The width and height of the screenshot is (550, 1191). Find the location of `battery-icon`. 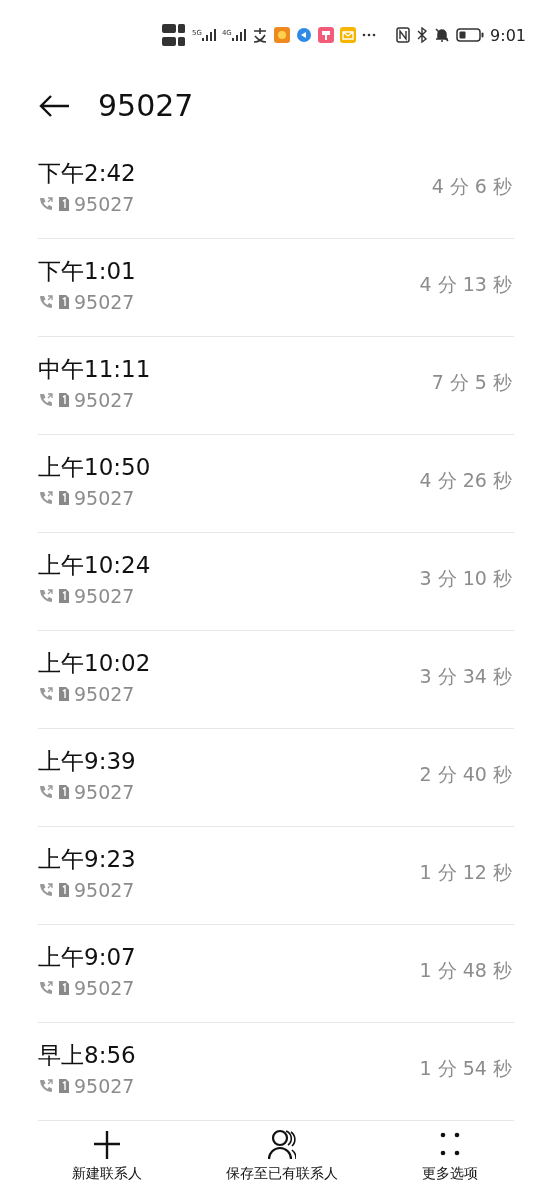

battery-icon is located at coordinates (470, 35).